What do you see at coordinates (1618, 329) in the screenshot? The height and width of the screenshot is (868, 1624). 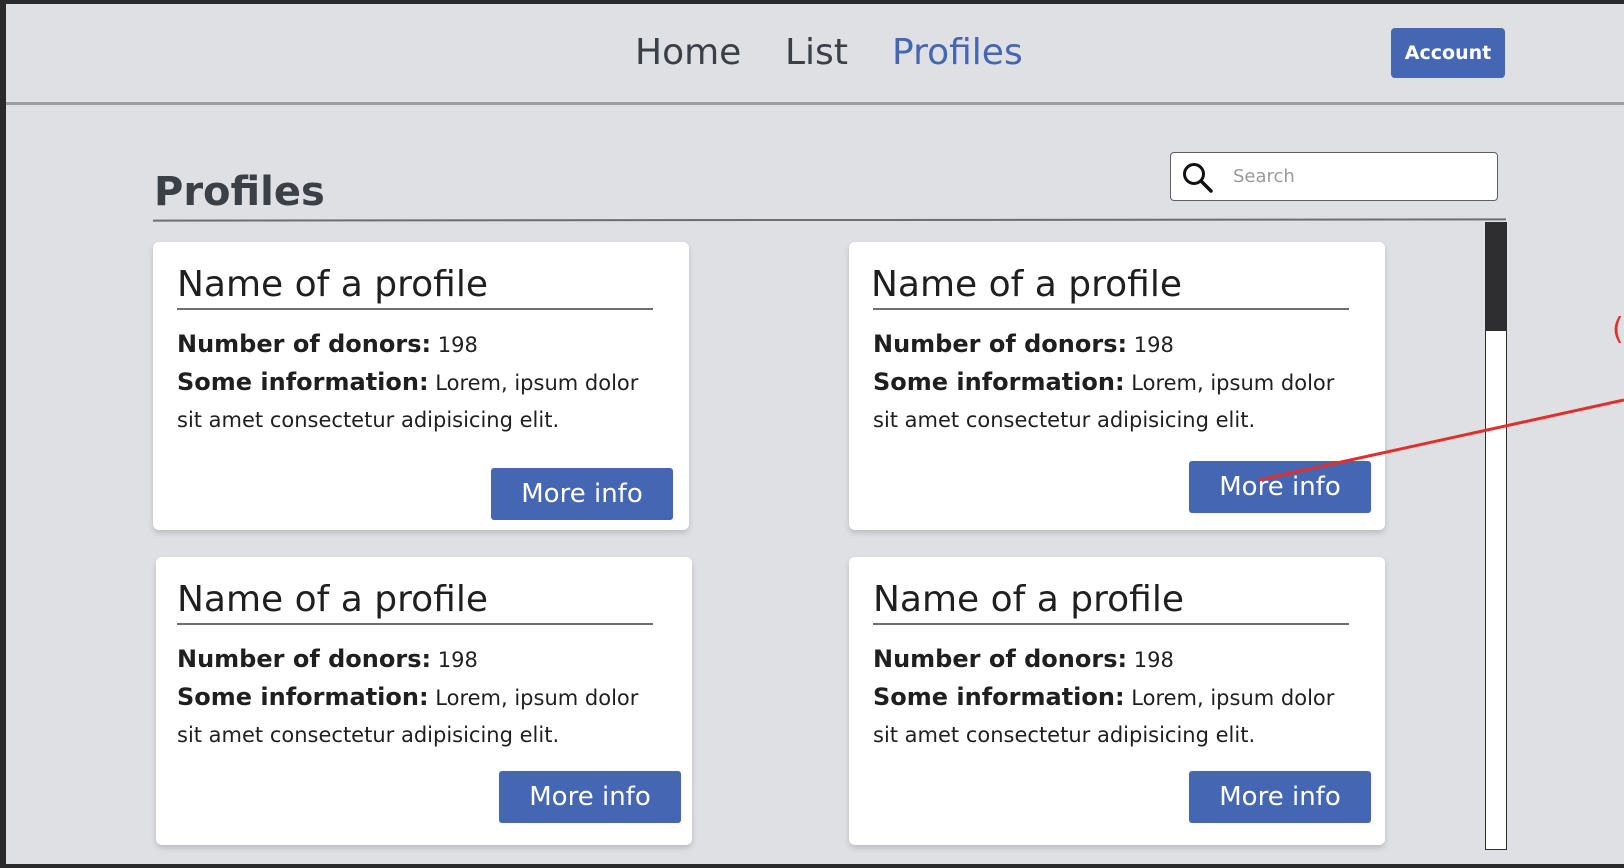 I see `annotation-mark: (` at bounding box center [1618, 329].